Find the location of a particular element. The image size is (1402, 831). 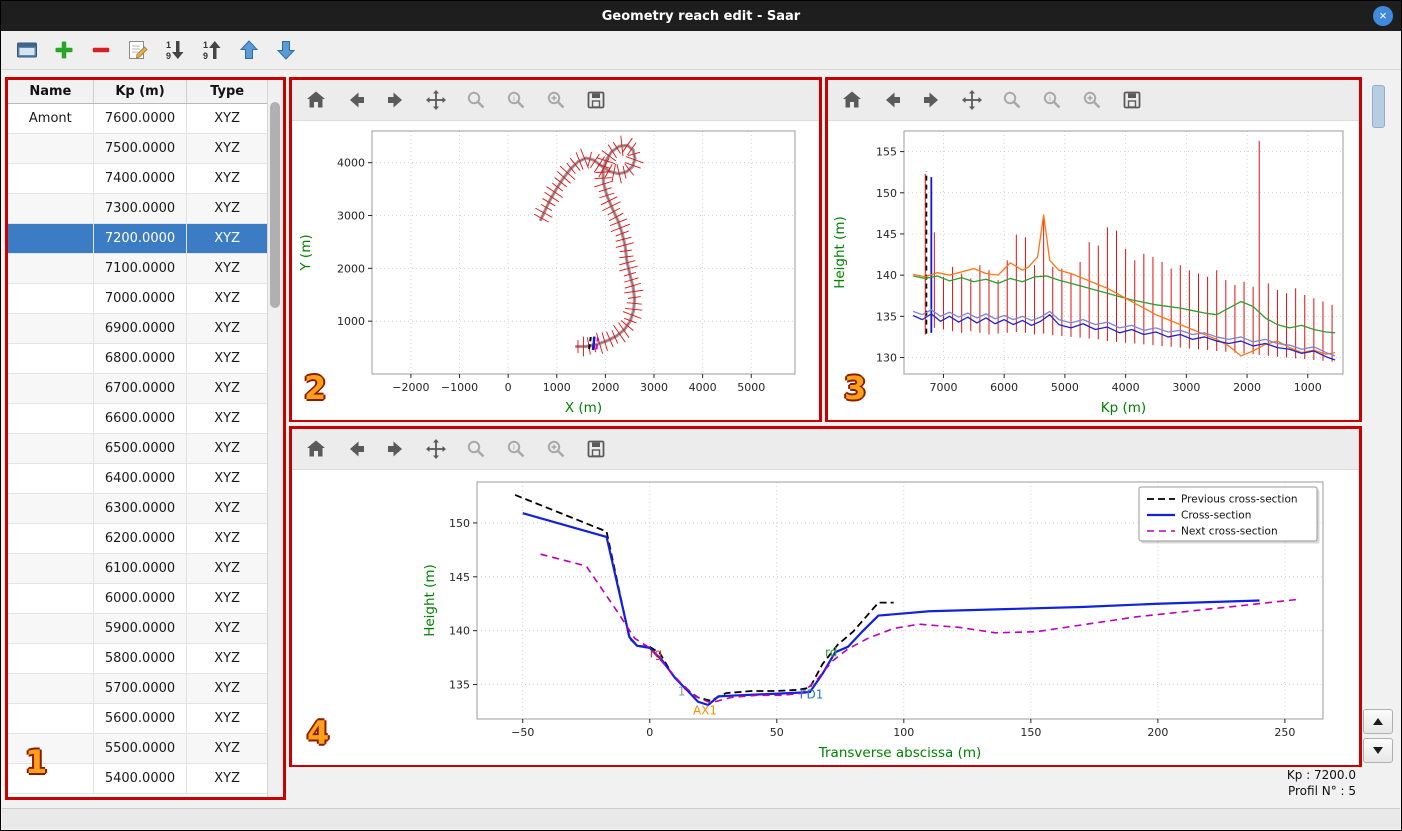

svg-text: 9 is located at coordinates (205, 56).